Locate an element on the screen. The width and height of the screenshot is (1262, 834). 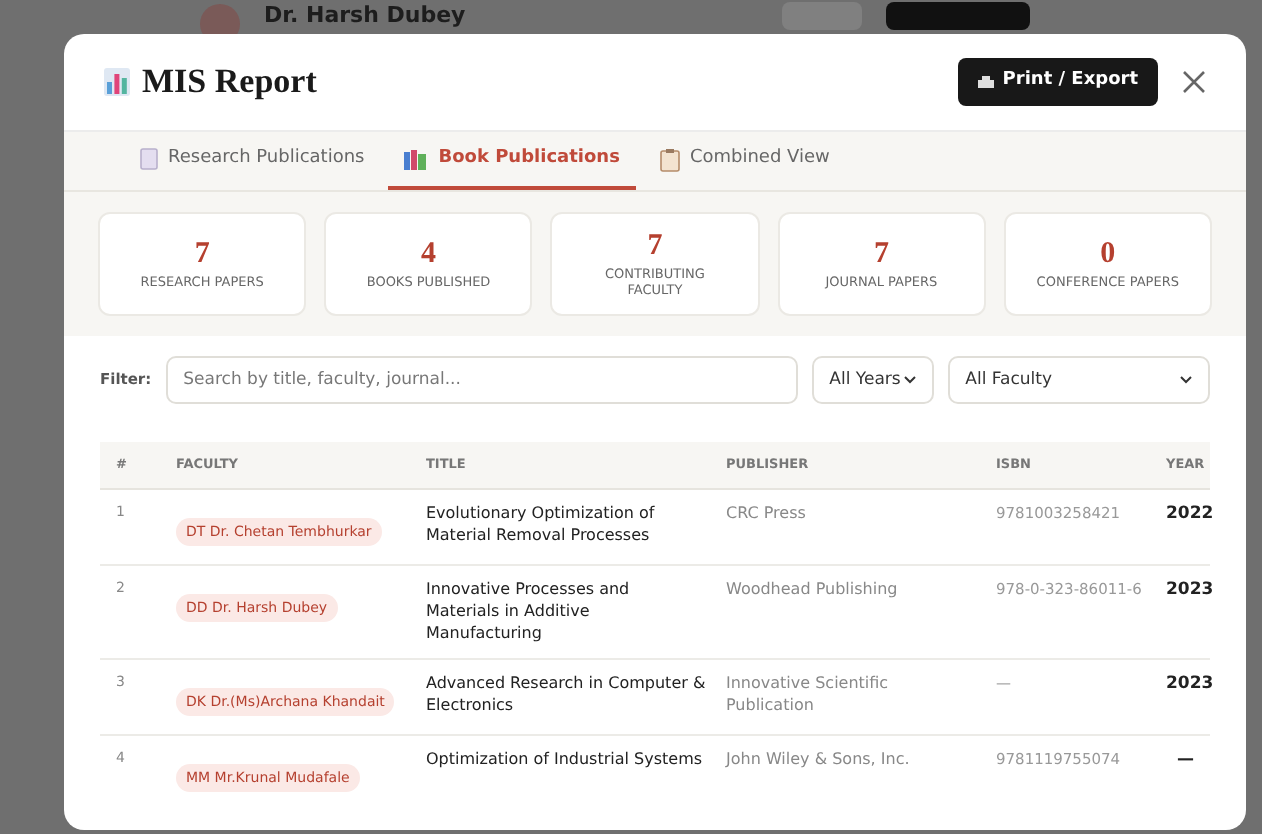
print-export-button: Print / Export is located at coordinates (1058, 82).